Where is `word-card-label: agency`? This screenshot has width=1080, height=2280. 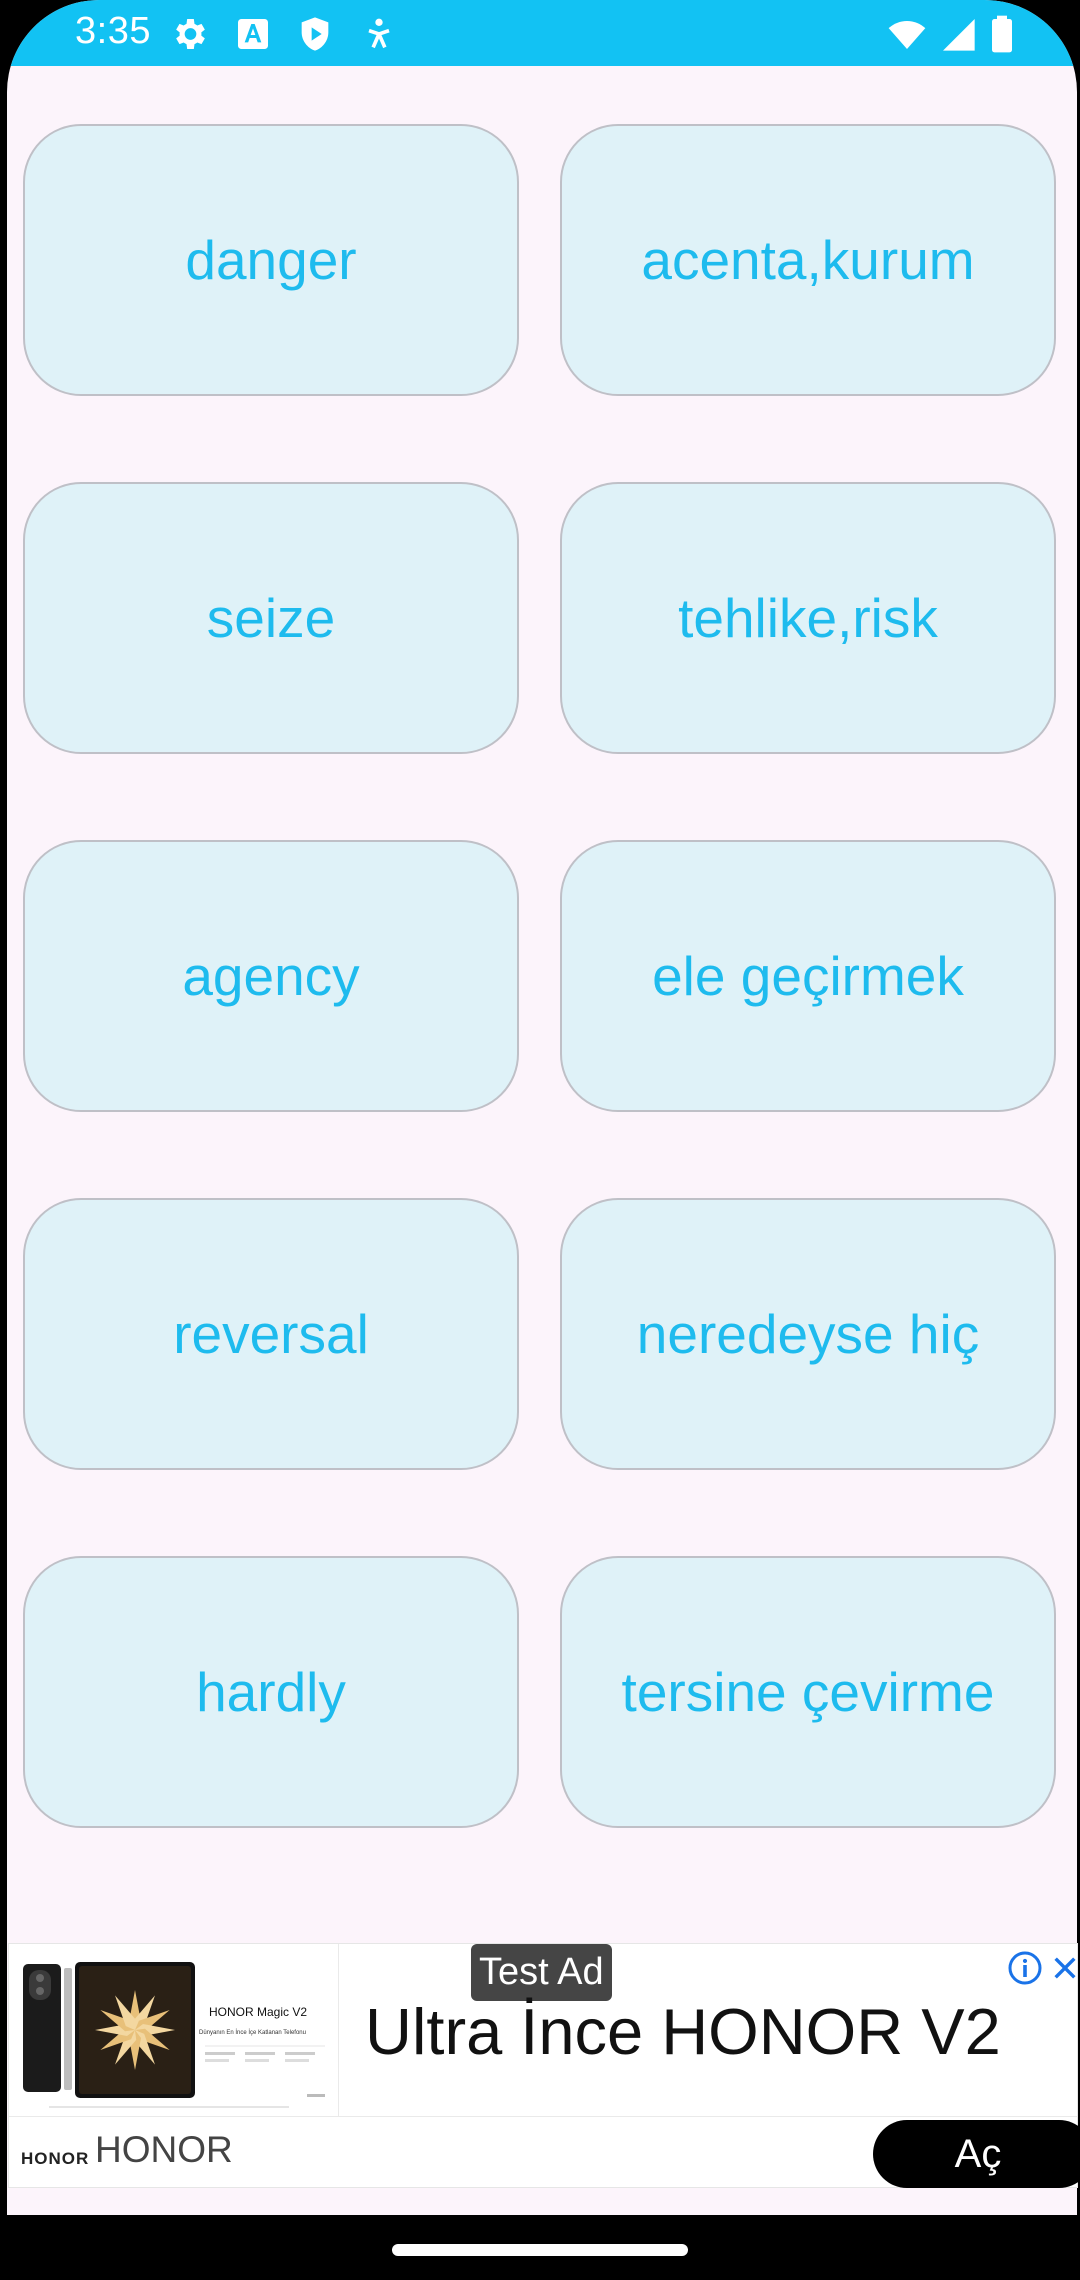
word-card-label: agency is located at coordinates (271, 976).